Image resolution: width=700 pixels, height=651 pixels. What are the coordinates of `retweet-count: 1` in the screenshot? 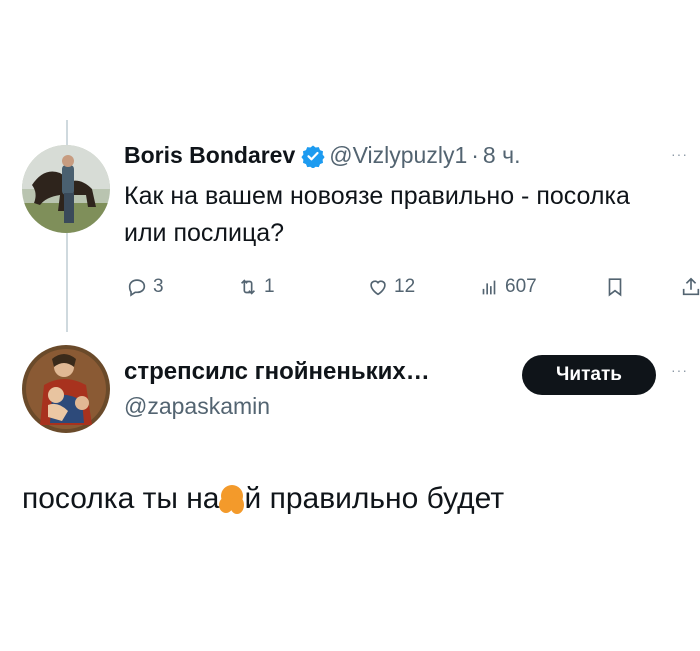 It's located at (269, 286).